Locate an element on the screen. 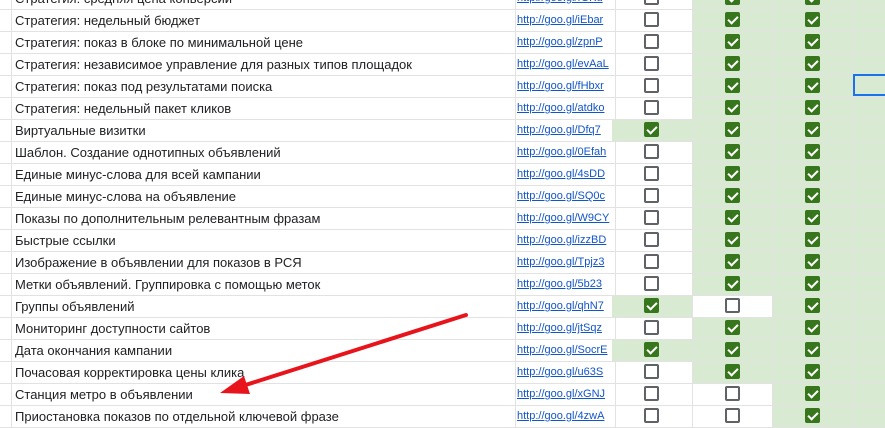 The width and height of the screenshot is (885, 428). feature-name-cell: Дата окончания кампании is located at coordinates (264, 351).